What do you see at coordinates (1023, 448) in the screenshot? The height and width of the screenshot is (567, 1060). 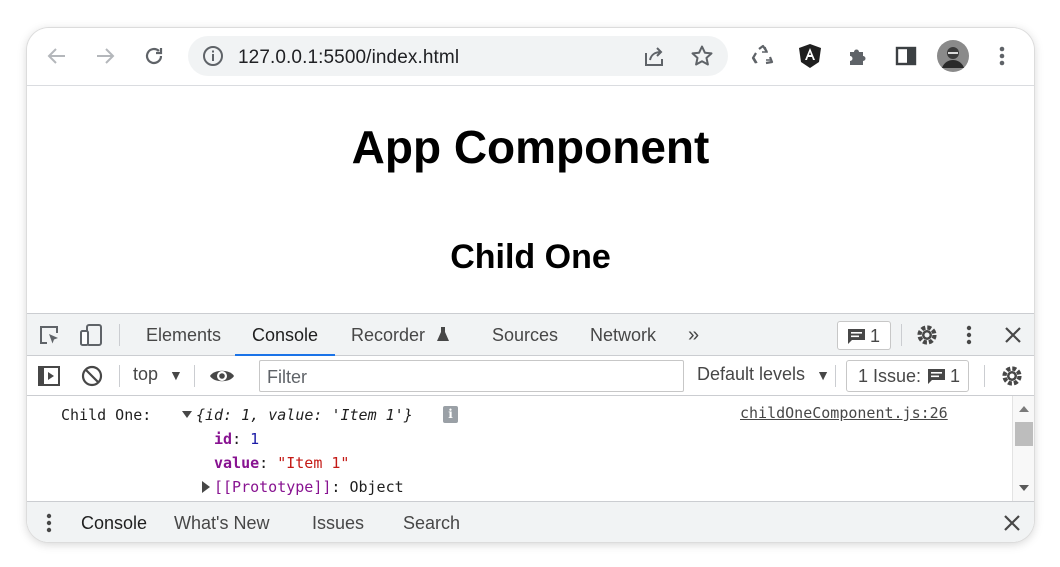 I see `console-scrollbar` at bounding box center [1023, 448].